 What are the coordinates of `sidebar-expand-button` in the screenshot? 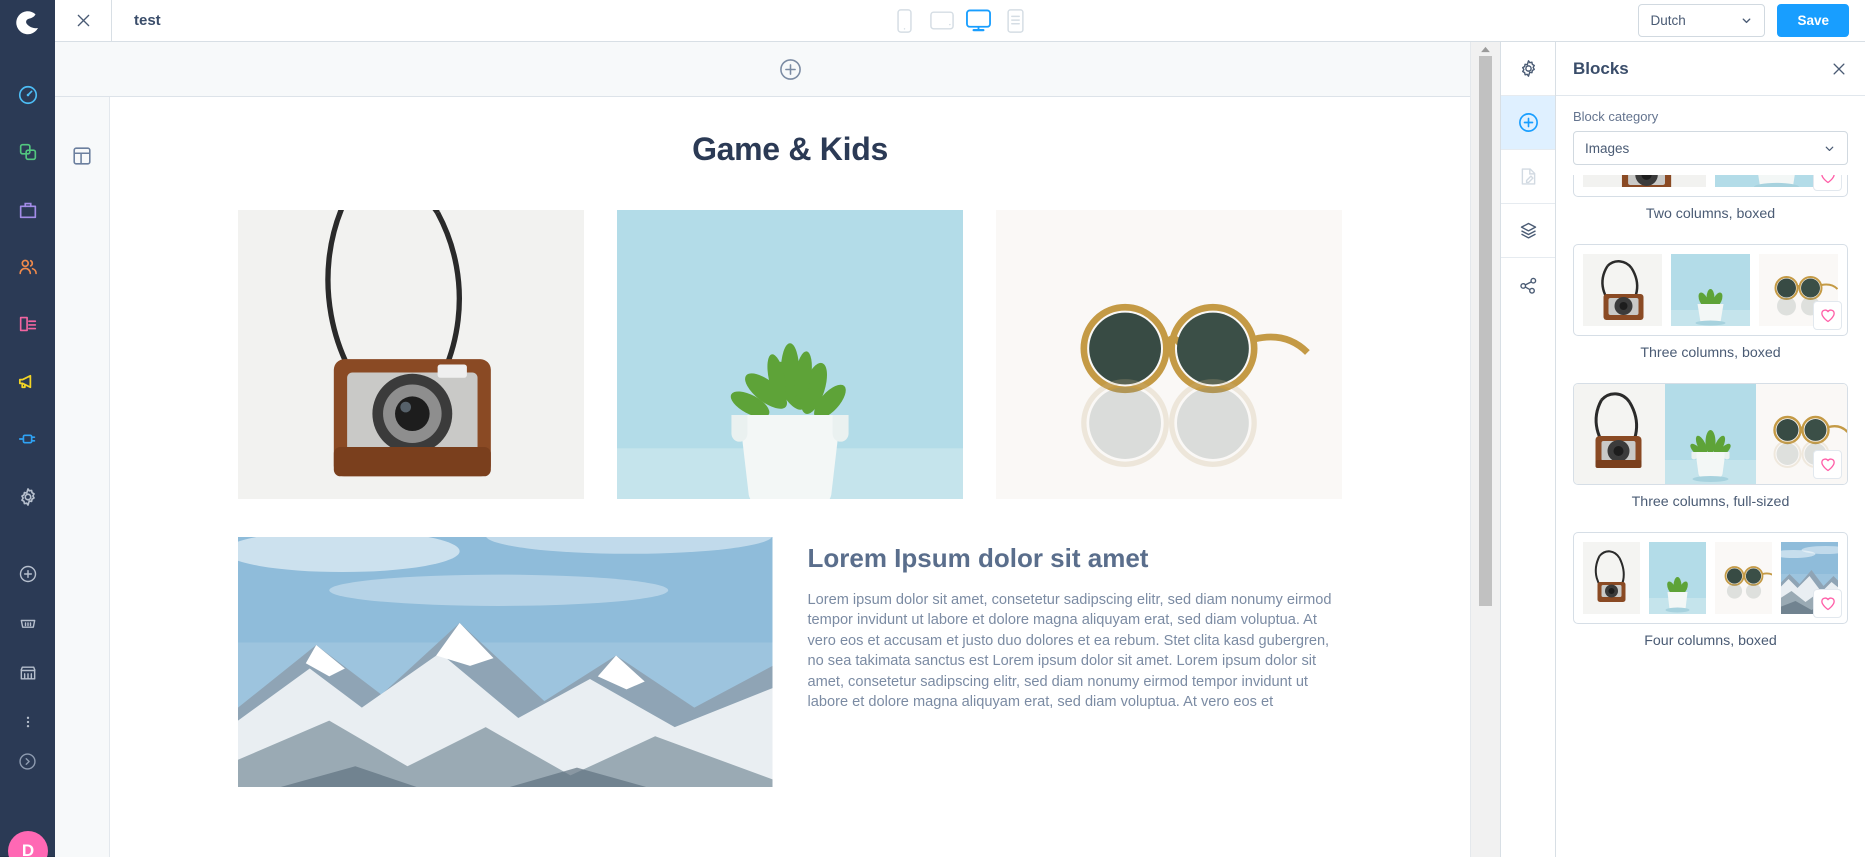 It's located at (27, 761).